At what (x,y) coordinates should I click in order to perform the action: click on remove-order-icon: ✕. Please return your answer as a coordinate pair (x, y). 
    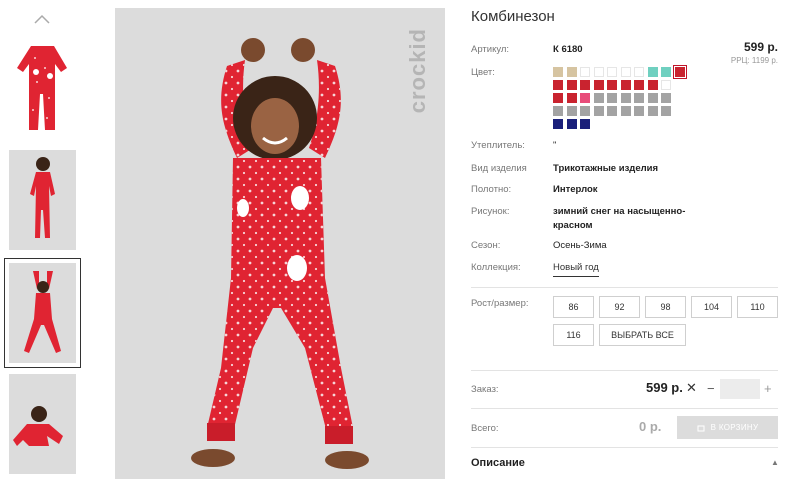
    Looking at the image, I should click on (691, 388).